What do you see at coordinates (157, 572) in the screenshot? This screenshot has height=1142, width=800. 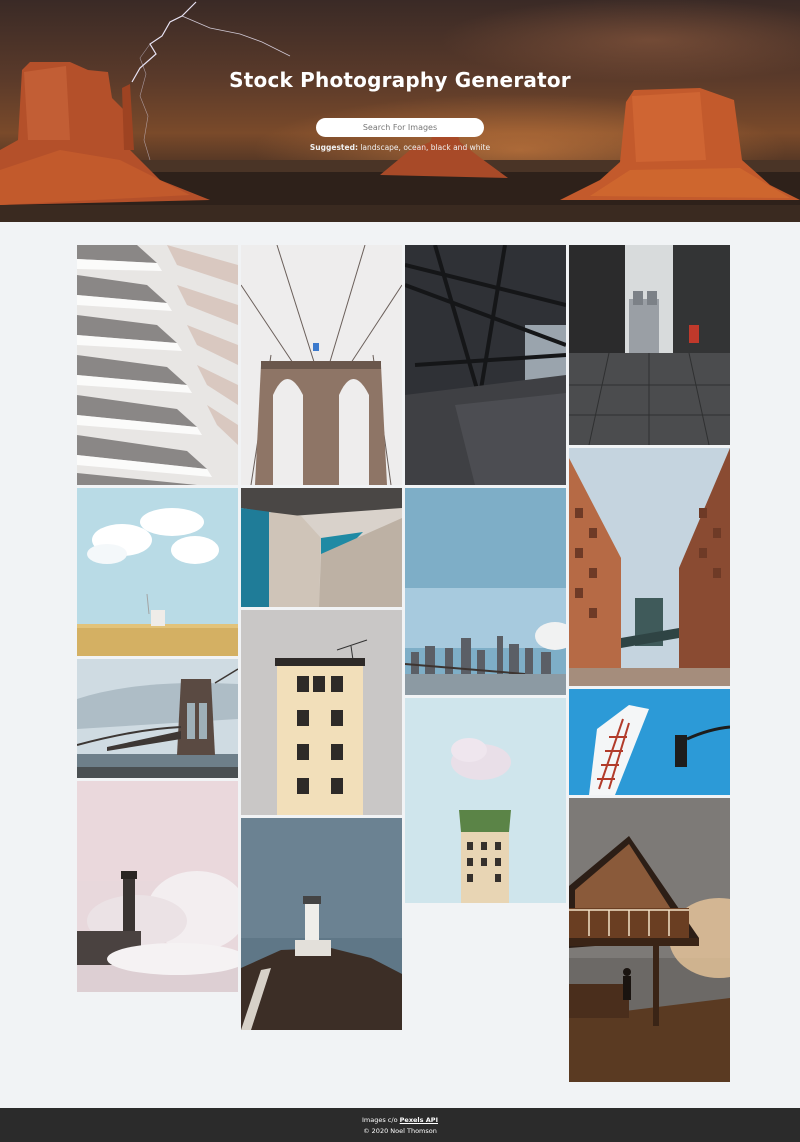 I see `gallery-image-field-clouds` at bounding box center [157, 572].